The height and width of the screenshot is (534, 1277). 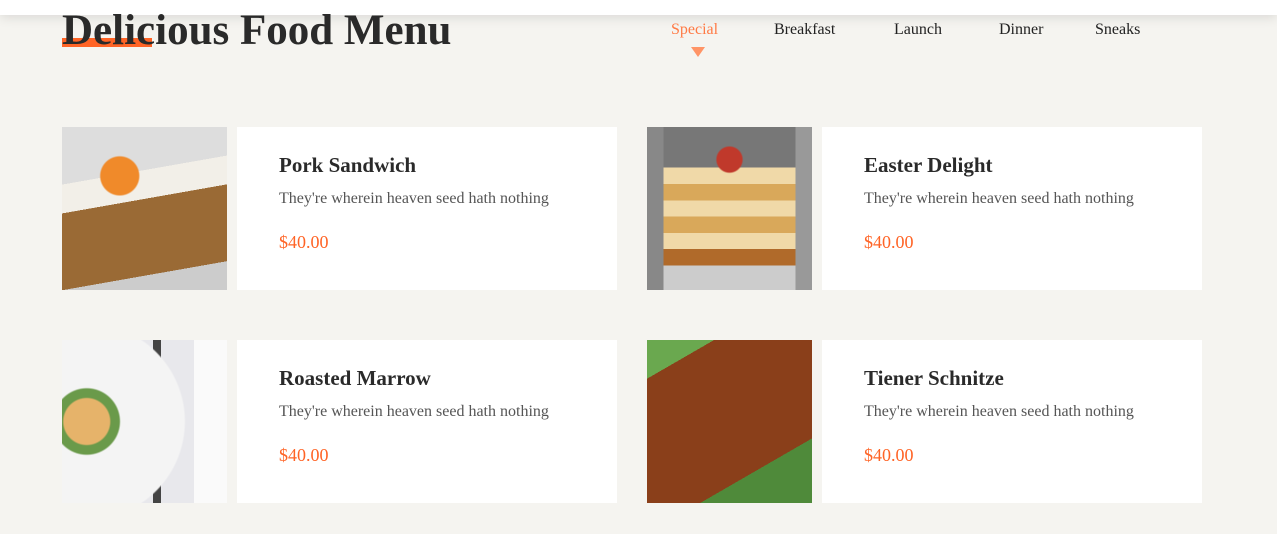 What do you see at coordinates (694, 30) in the screenshot?
I see `tab-special: Special` at bounding box center [694, 30].